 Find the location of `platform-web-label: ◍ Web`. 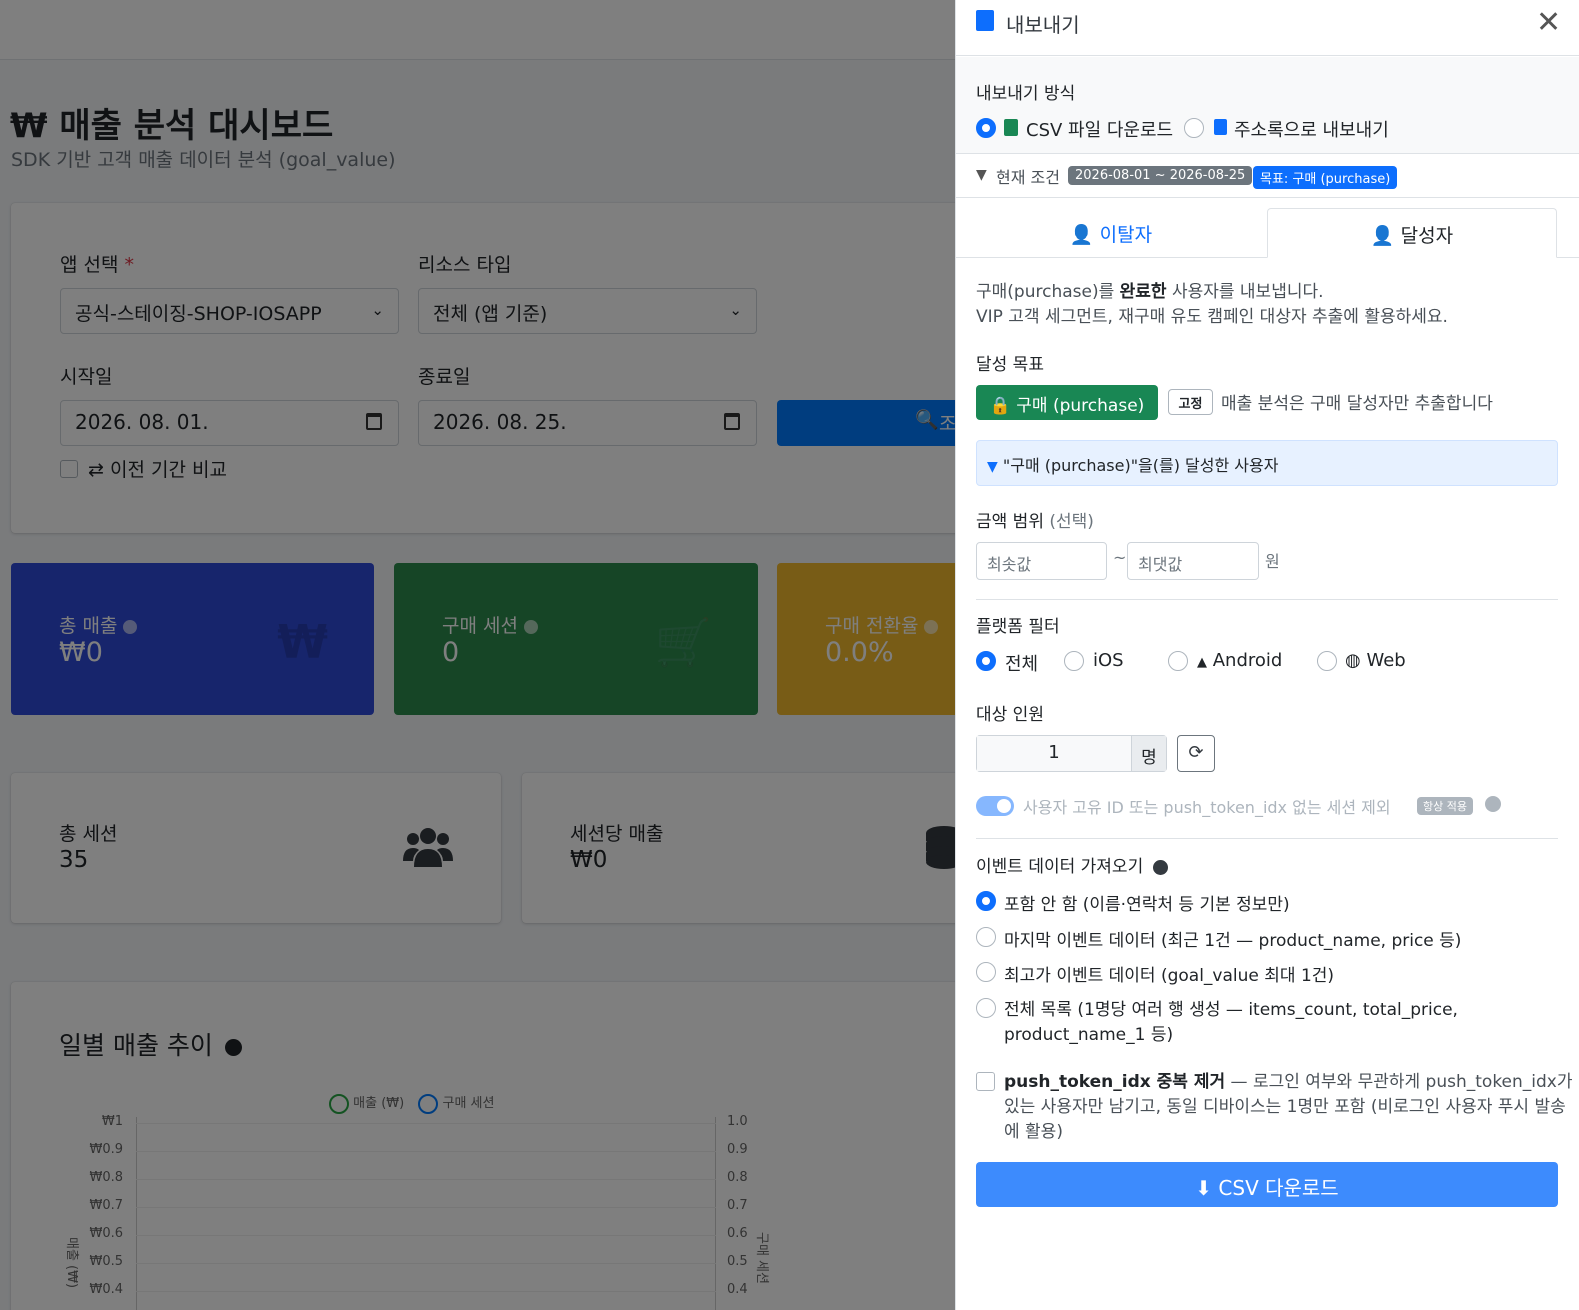

platform-web-label: ◍ Web is located at coordinates (1375, 660).